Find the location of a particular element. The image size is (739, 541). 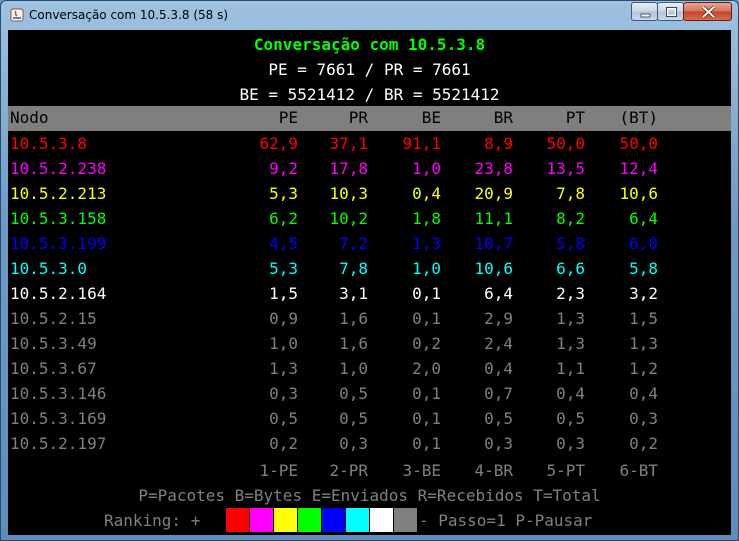

cell-bt: 1,5 is located at coordinates (643, 318).